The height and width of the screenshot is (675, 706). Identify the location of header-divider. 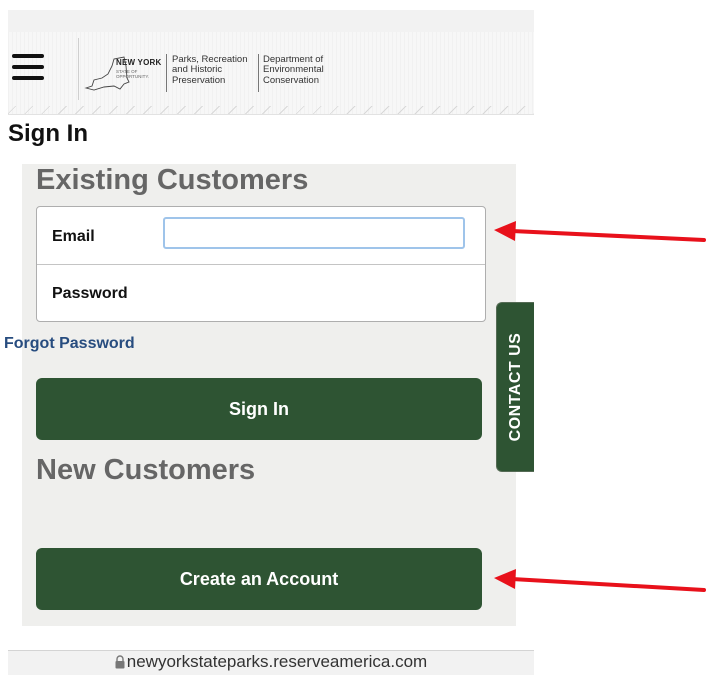
(78, 69).